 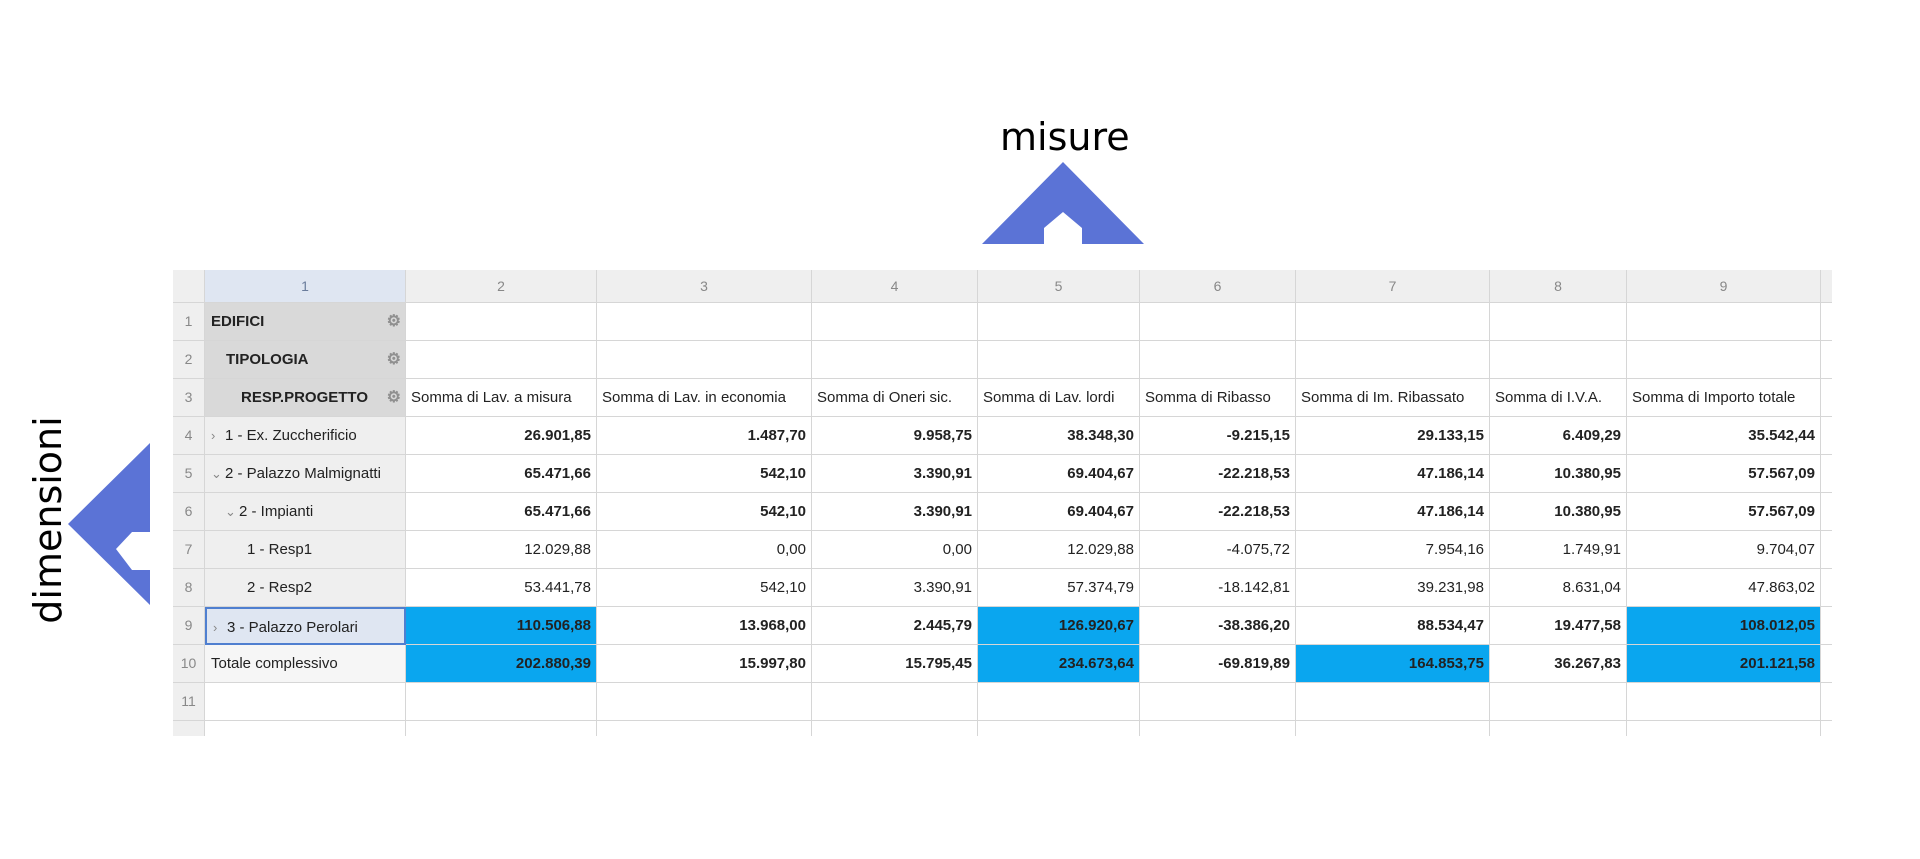 I want to click on value-cell: -18.142,81, so click(x=1218, y=588).